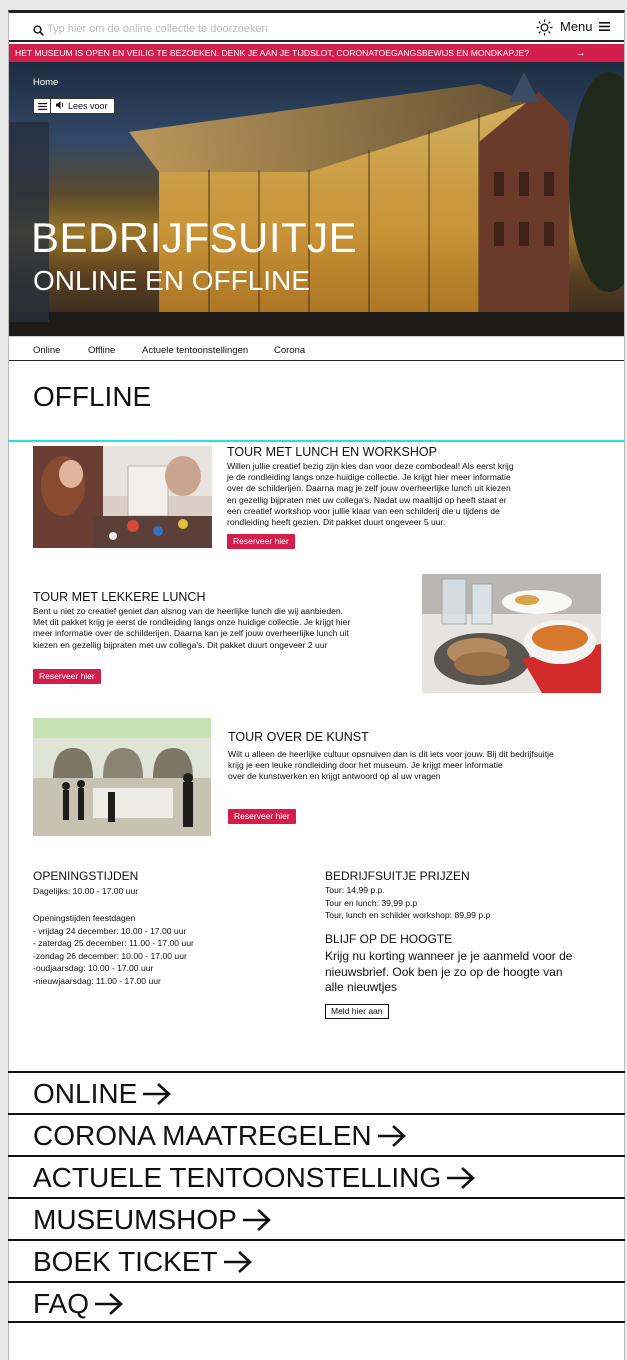 This screenshot has width=627, height=1360. I want to click on hero-subtitle: ONLINE EN OFFLINE, so click(171, 280).